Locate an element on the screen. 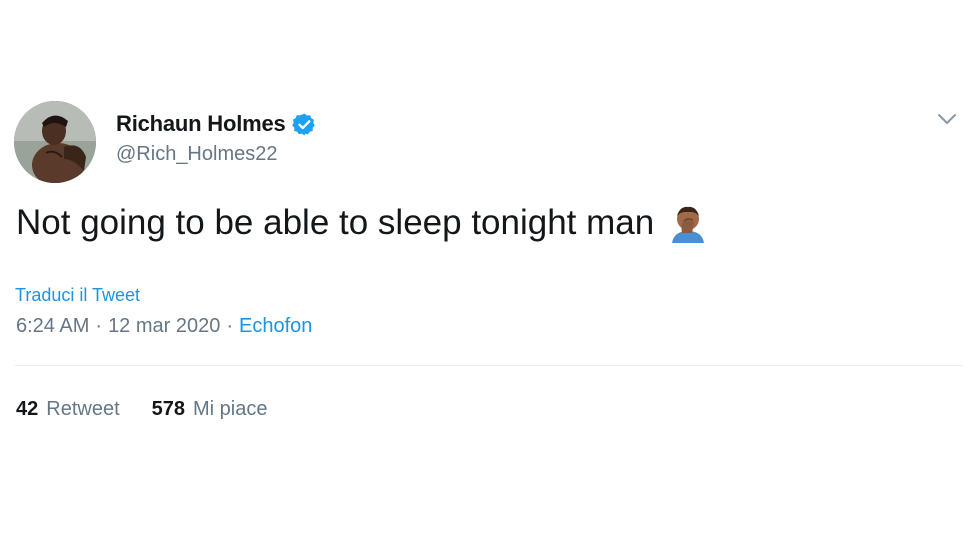 This screenshot has width=978, height=550. divider is located at coordinates (489, 365).